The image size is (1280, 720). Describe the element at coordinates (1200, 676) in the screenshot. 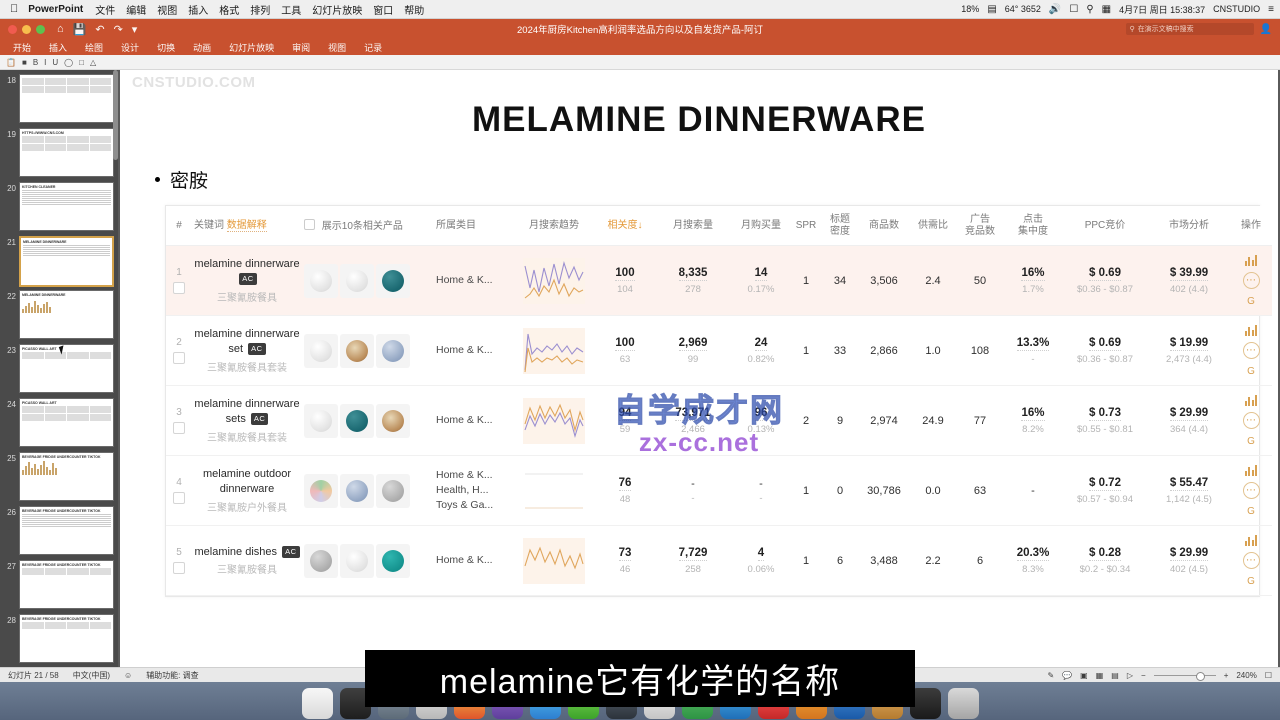

I see `zoom-slider-knob` at that location.